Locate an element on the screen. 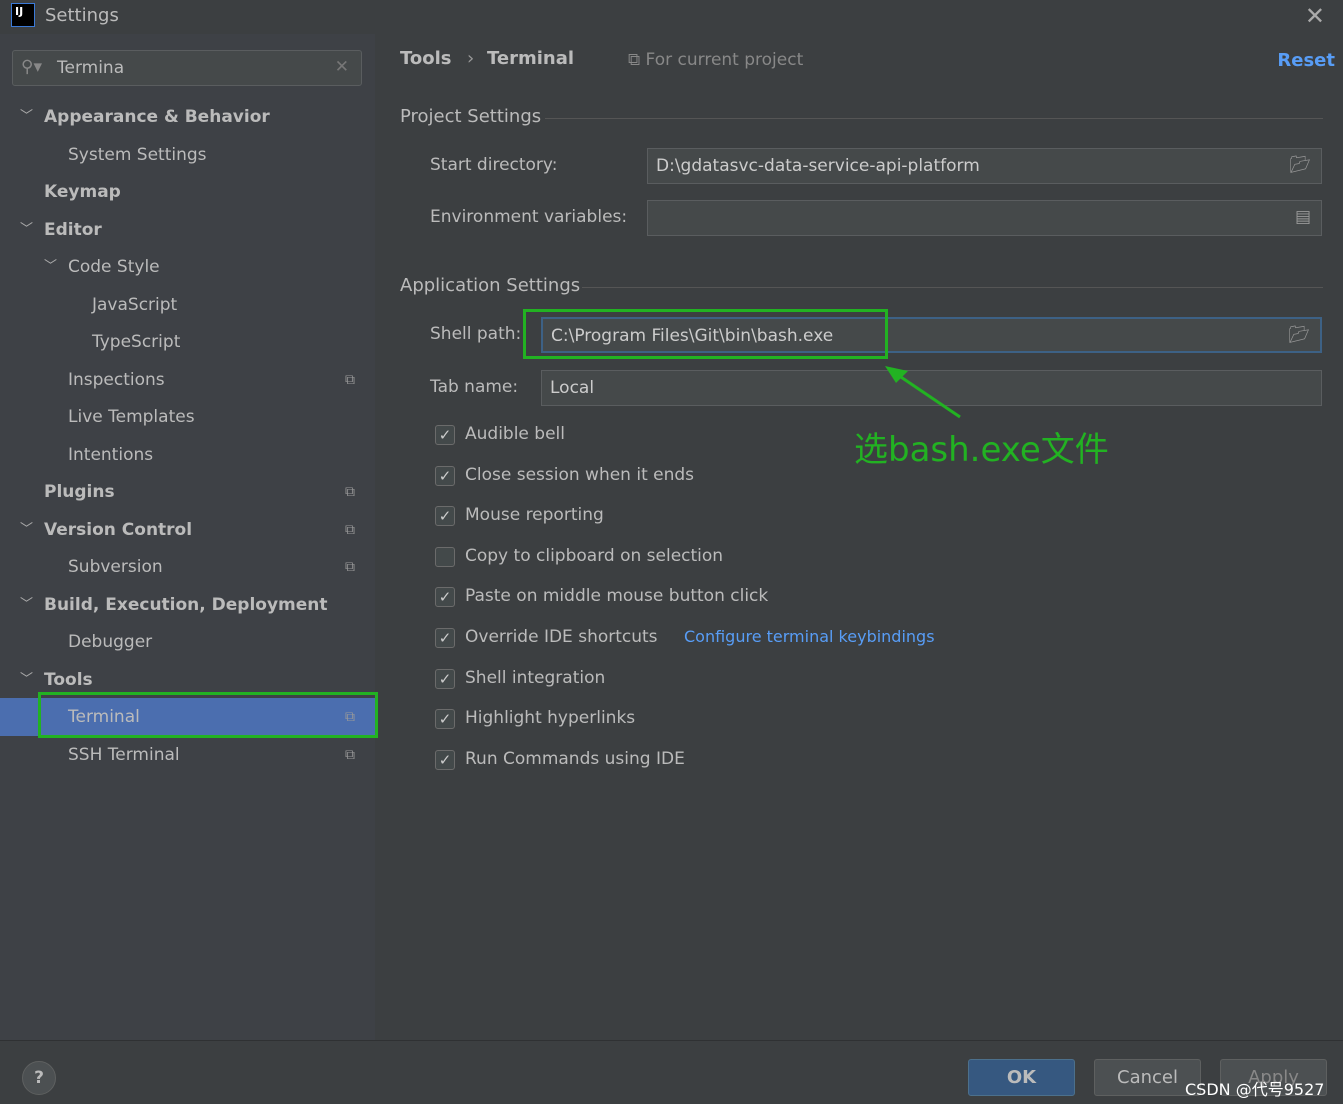  sidebar-item-label: Appearance & Behavior is located at coordinates (157, 117).